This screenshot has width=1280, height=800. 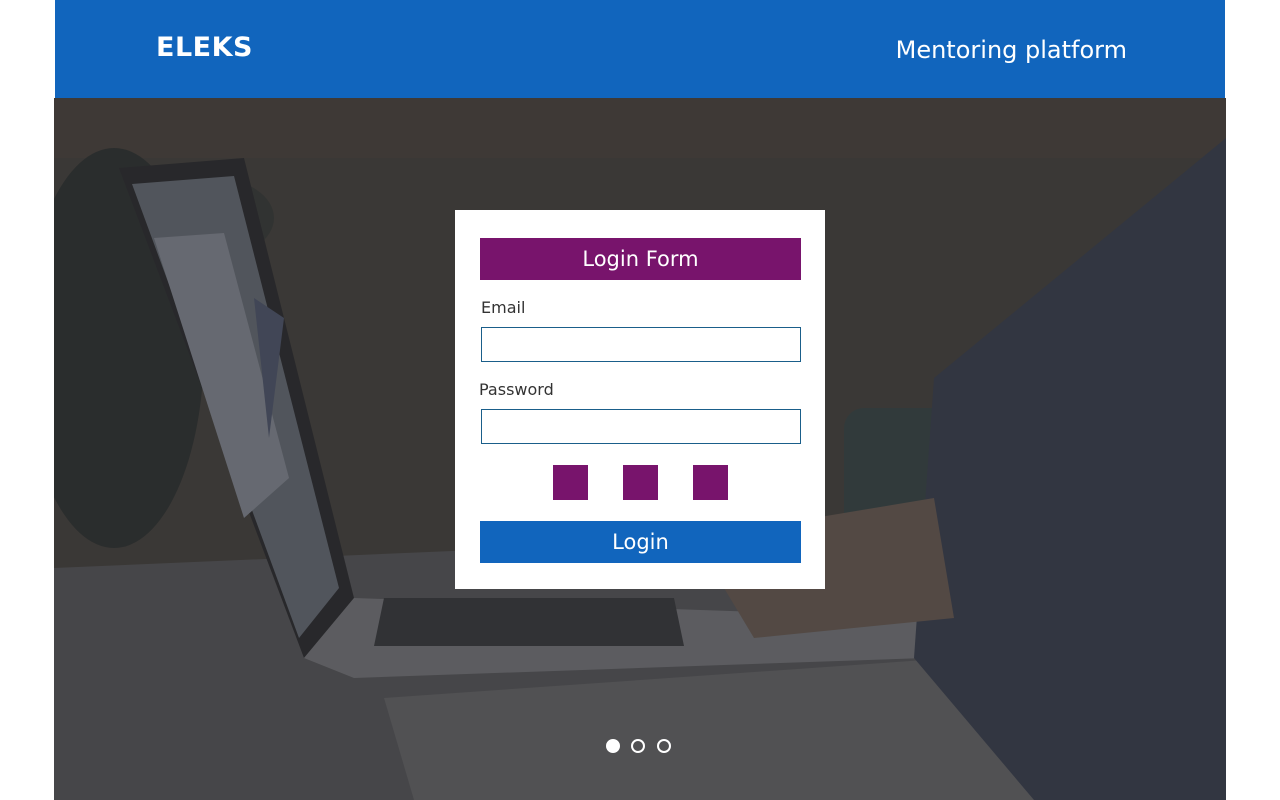 What do you see at coordinates (640, 542) in the screenshot?
I see `login-button: Login` at bounding box center [640, 542].